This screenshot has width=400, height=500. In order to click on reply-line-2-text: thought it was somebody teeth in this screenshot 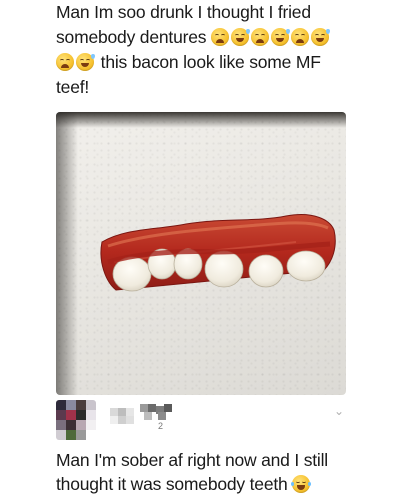, I will do `click(172, 484)`.